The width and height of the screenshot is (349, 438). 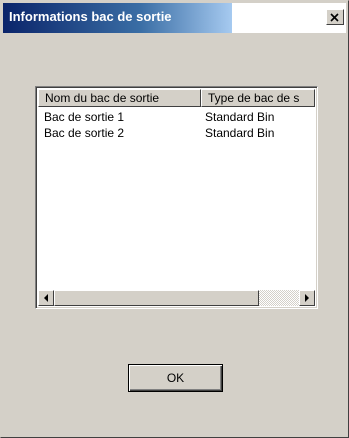 What do you see at coordinates (84, 117) in the screenshot?
I see `bin-name: Bac de sortie 1` at bounding box center [84, 117].